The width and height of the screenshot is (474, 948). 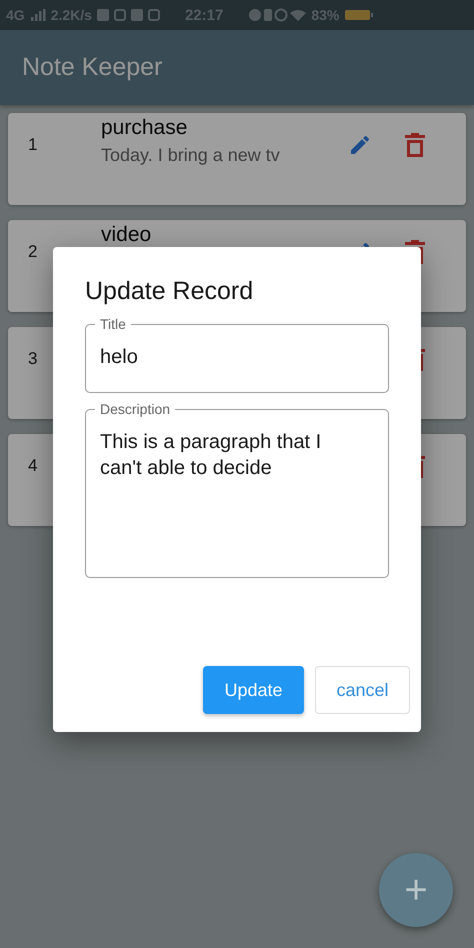 What do you see at coordinates (277, 15) in the screenshot?
I see `status-icons` at bounding box center [277, 15].